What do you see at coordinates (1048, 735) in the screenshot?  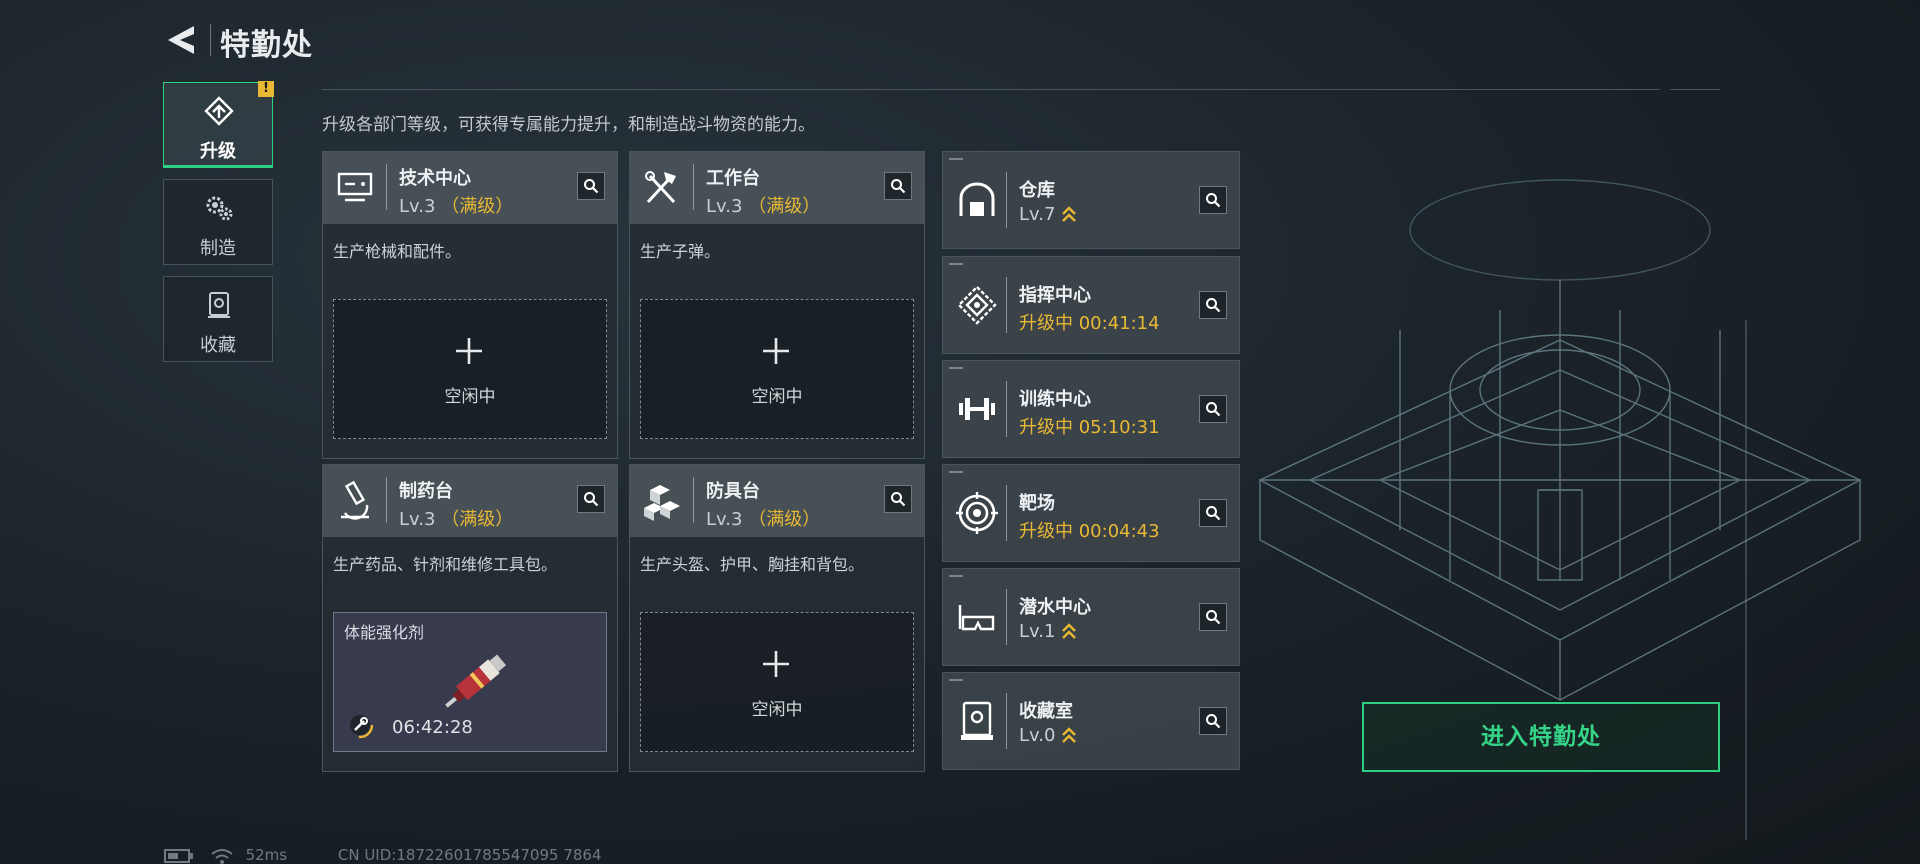 I see `facility-level: Lv.0` at bounding box center [1048, 735].